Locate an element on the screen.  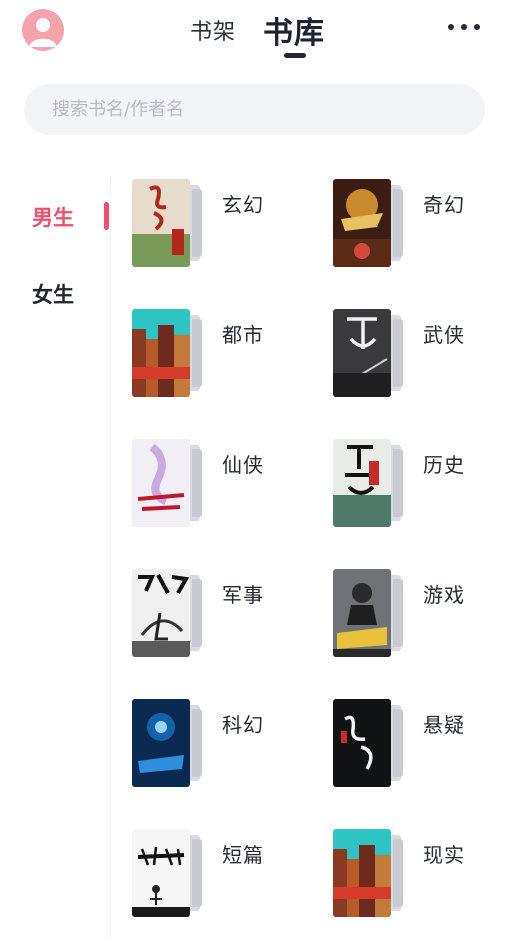
sidebar-divider is located at coordinates (110, 558).